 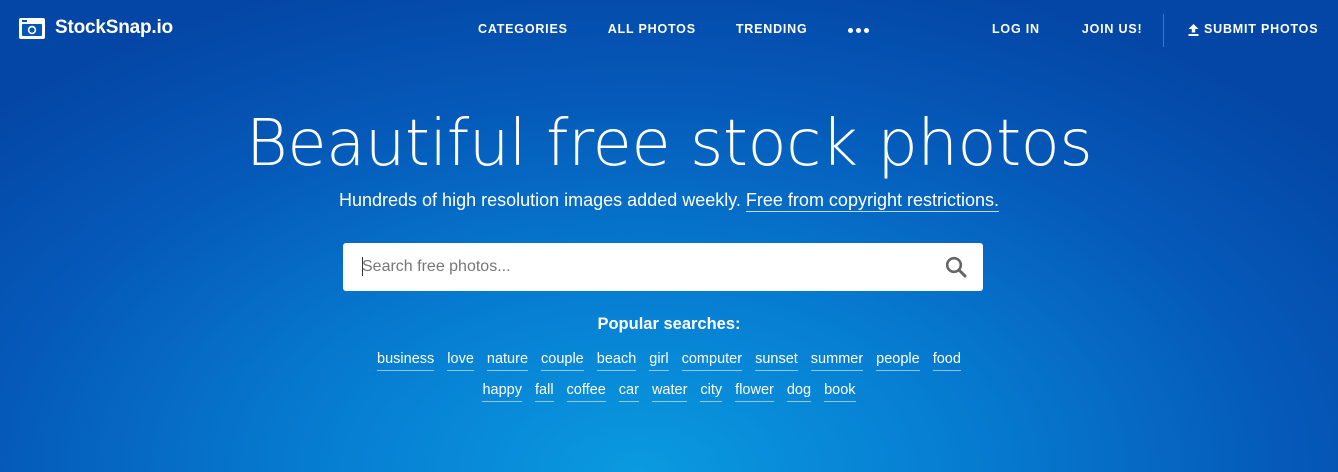 What do you see at coordinates (114, 27) in the screenshot?
I see `brand-name: StockSnap.io` at bounding box center [114, 27].